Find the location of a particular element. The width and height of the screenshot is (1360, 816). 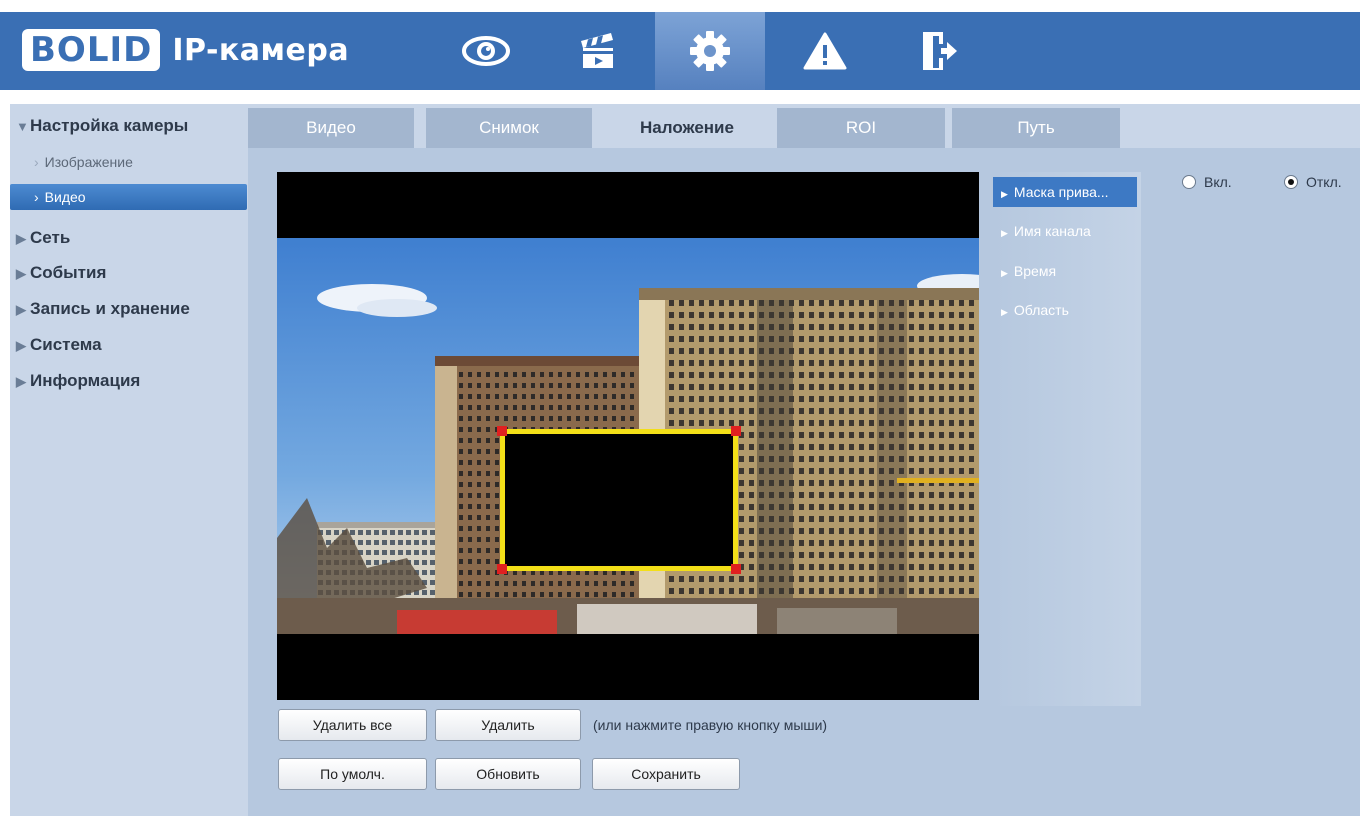

warning-icon is located at coordinates (825, 51).